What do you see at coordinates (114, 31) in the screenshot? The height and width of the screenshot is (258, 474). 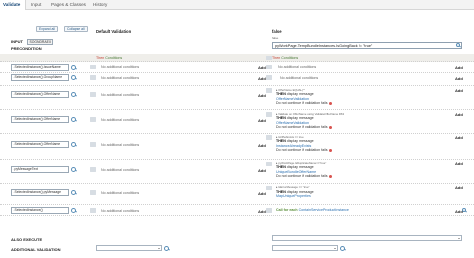 I see `default-validation-header: Default Validation` at bounding box center [114, 31].